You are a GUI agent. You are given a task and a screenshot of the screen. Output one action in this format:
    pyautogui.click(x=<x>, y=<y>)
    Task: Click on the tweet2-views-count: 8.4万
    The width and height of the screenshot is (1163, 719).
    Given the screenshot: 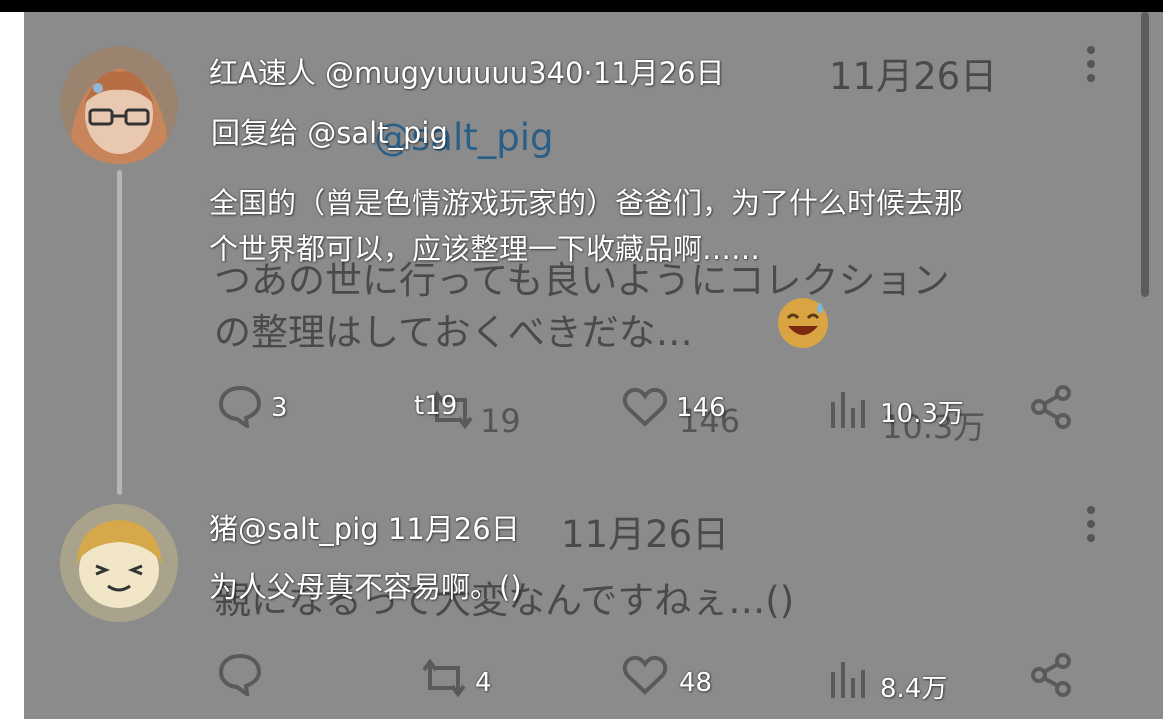 What is the action you would take?
    pyautogui.click(x=914, y=689)
    